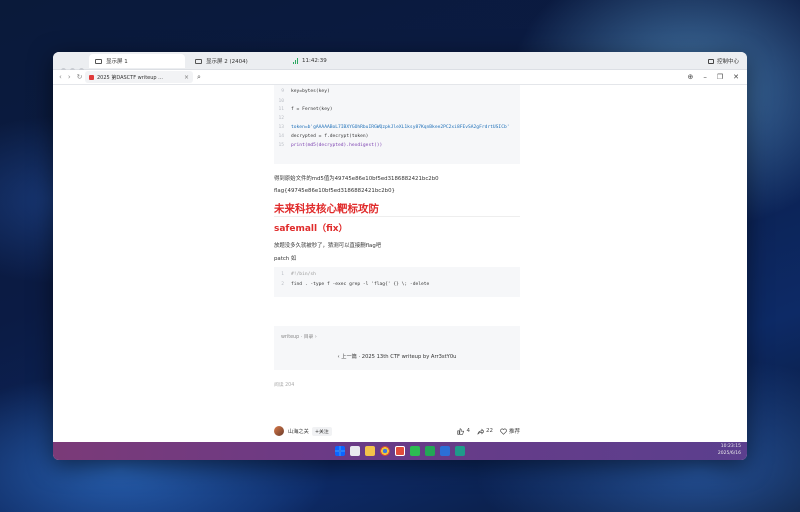 This screenshot has height=512, width=800. What do you see at coordinates (690, 77) in the screenshot?
I see `globe-icon: ⊕` at bounding box center [690, 77].